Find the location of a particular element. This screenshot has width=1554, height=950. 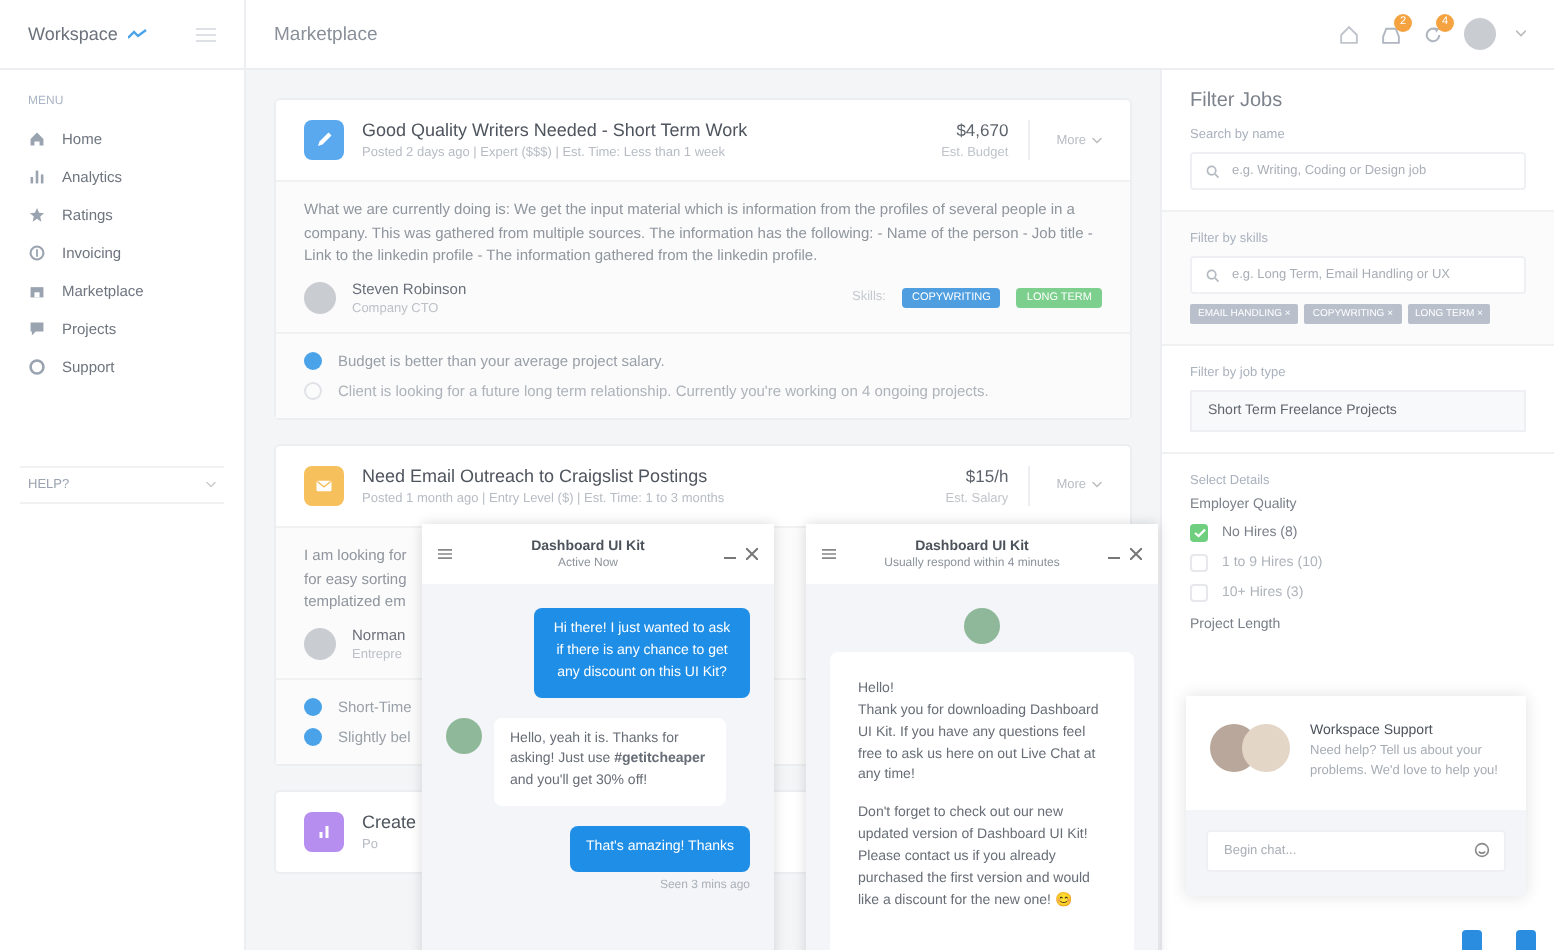

job-price: $4,670 is located at coordinates (981, 130).